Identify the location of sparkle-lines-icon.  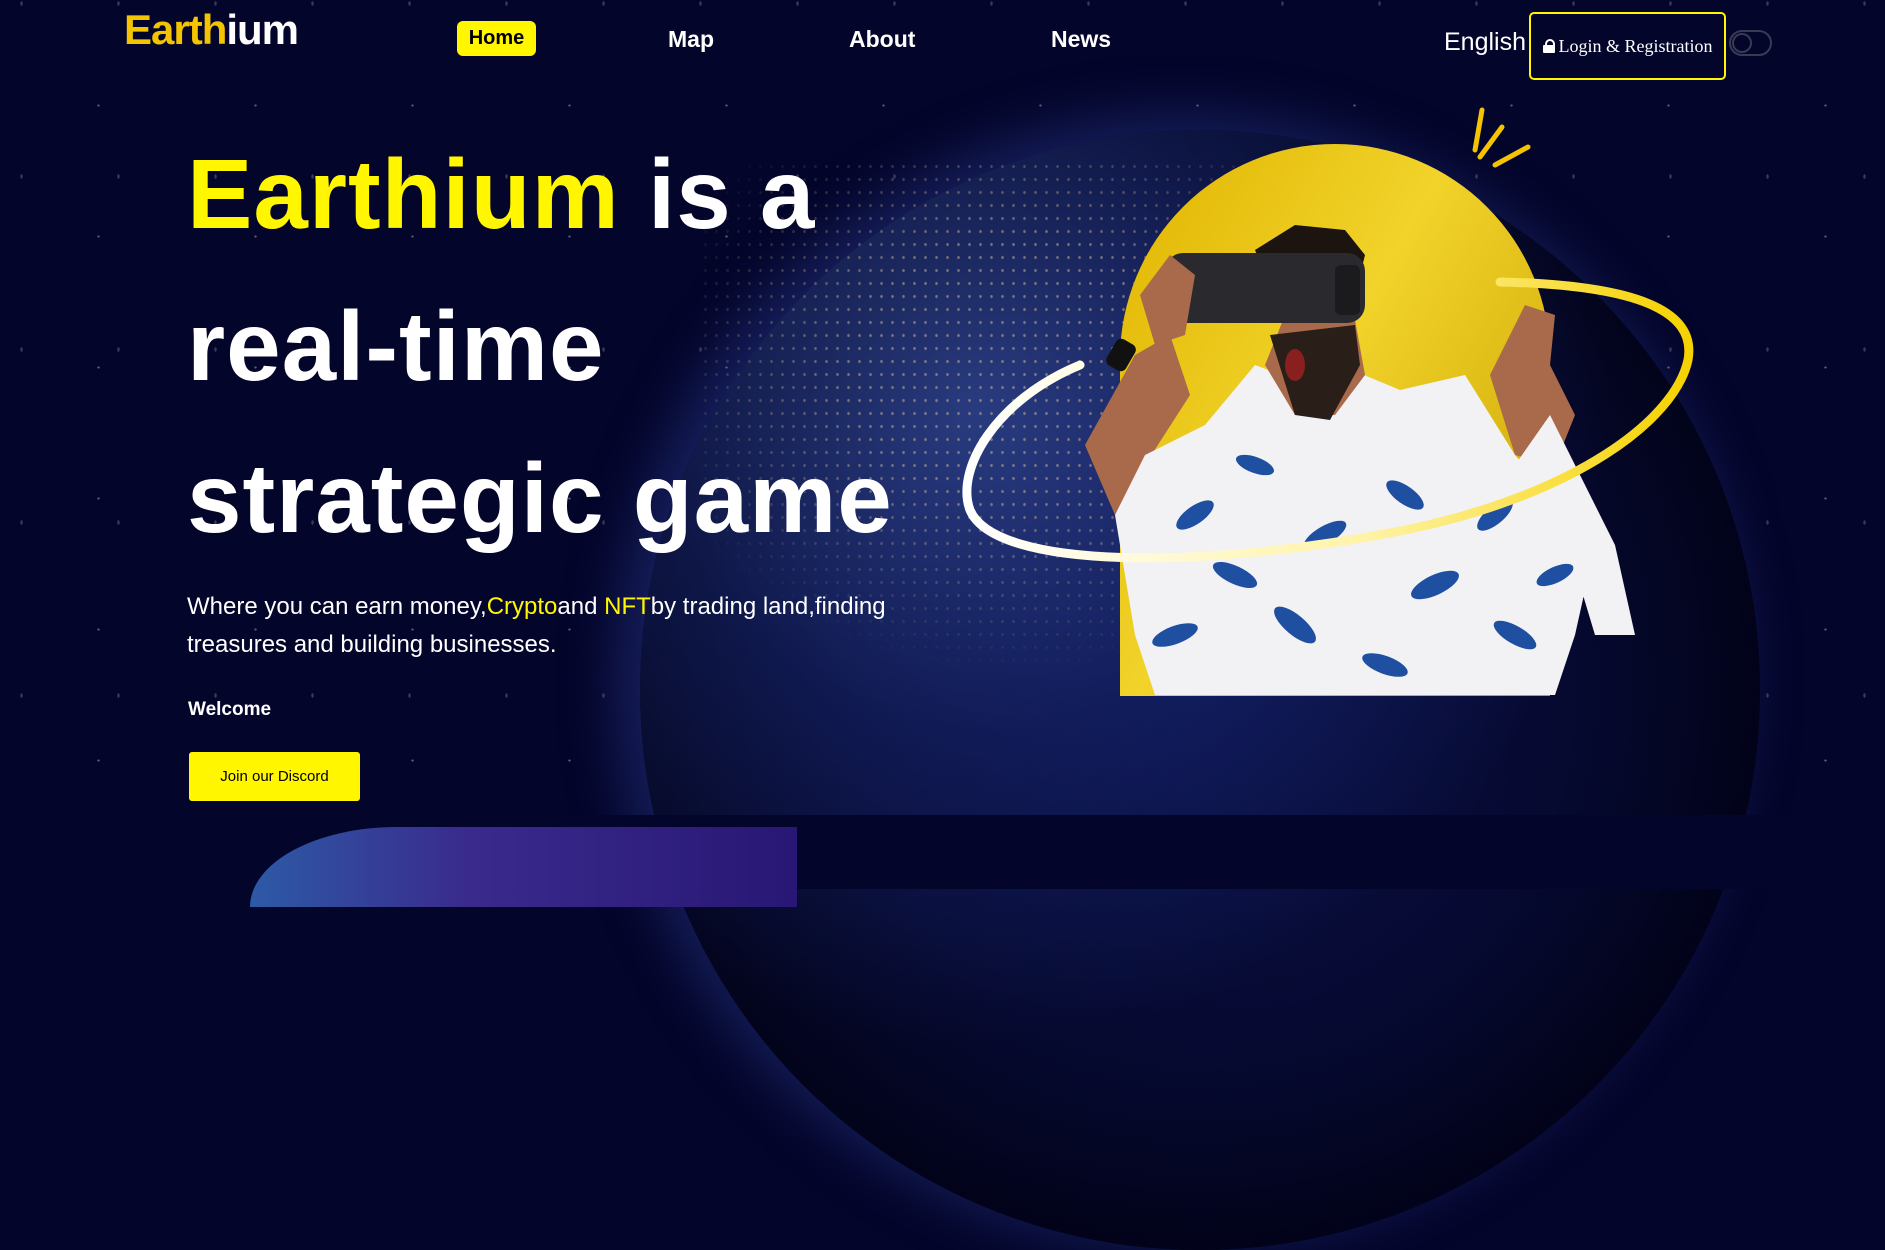
(1501, 137).